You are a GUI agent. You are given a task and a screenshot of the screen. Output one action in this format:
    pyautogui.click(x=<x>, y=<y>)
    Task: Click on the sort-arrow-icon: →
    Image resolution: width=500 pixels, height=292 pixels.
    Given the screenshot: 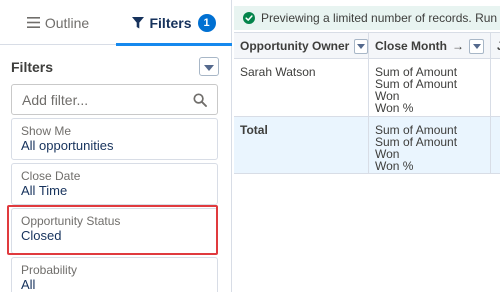 What is the action you would take?
    pyautogui.click(x=458, y=46)
    